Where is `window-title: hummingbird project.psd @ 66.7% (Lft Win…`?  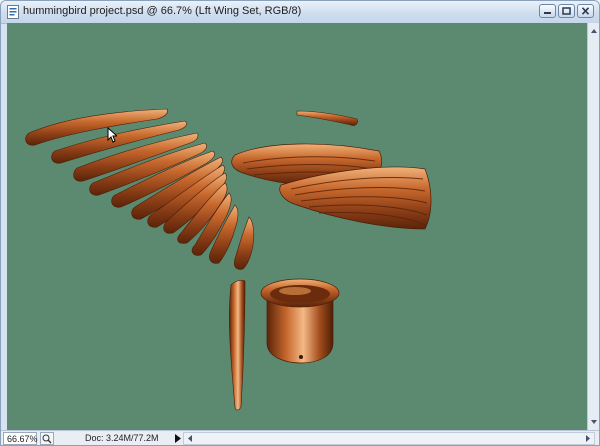 window-title: hummingbird project.psd @ 66.7% (Lft Win… is located at coordinates (162, 11).